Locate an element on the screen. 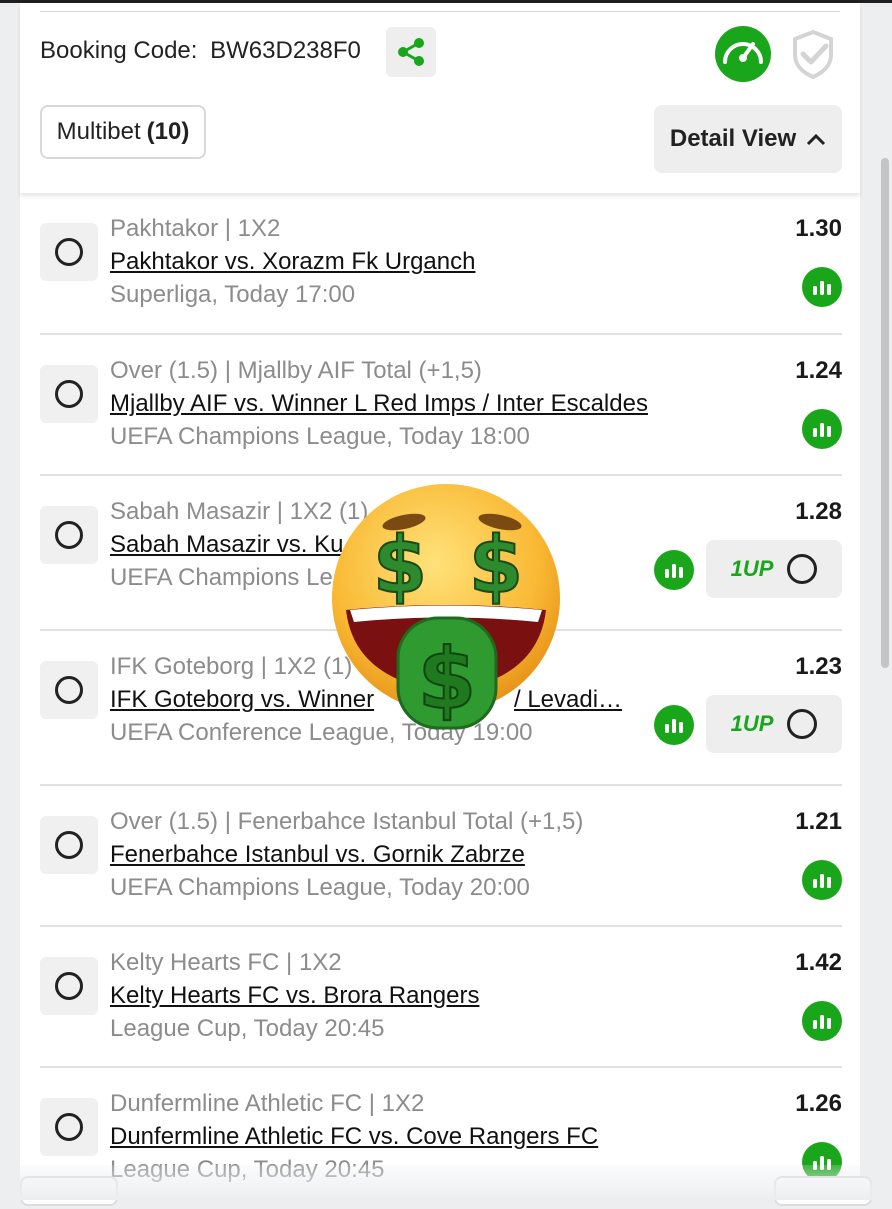  divider is located at coordinates (440, 11).